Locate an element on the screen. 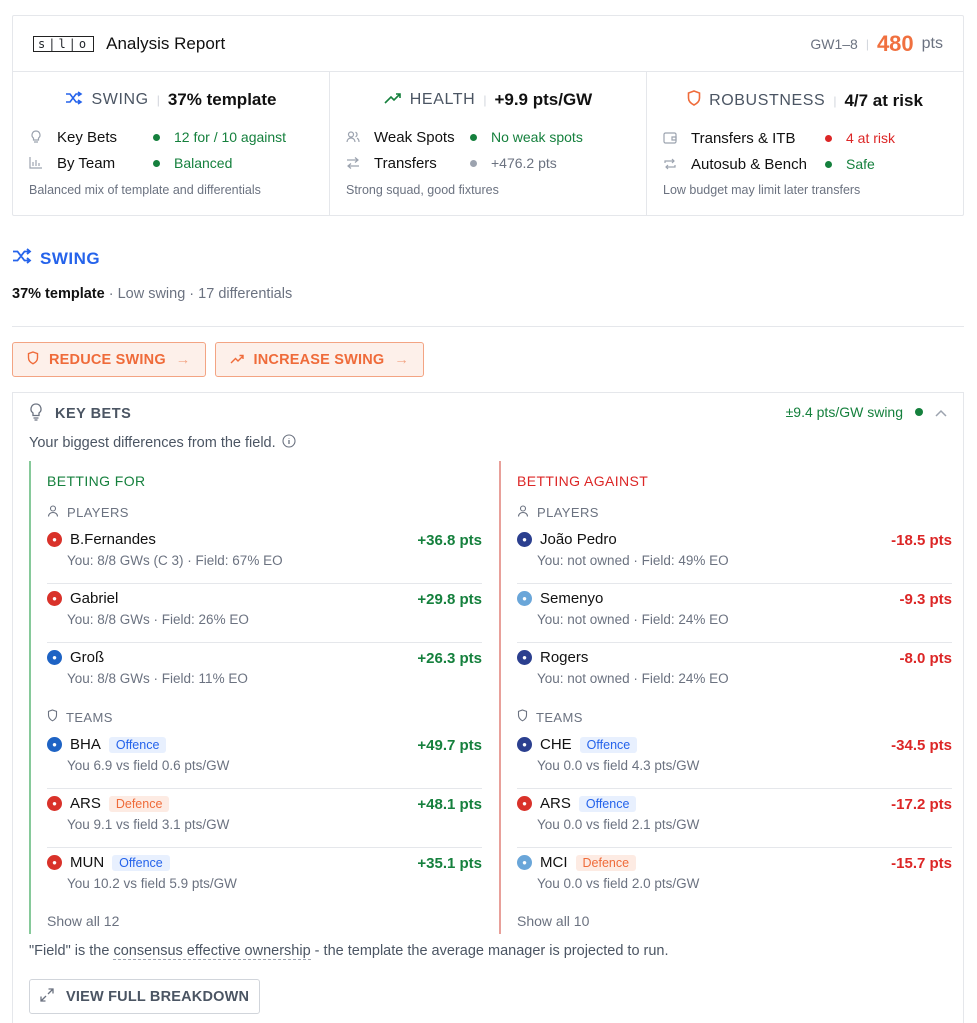 This screenshot has height=1023, width=977. row-value: Balanced is located at coordinates (203, 163).